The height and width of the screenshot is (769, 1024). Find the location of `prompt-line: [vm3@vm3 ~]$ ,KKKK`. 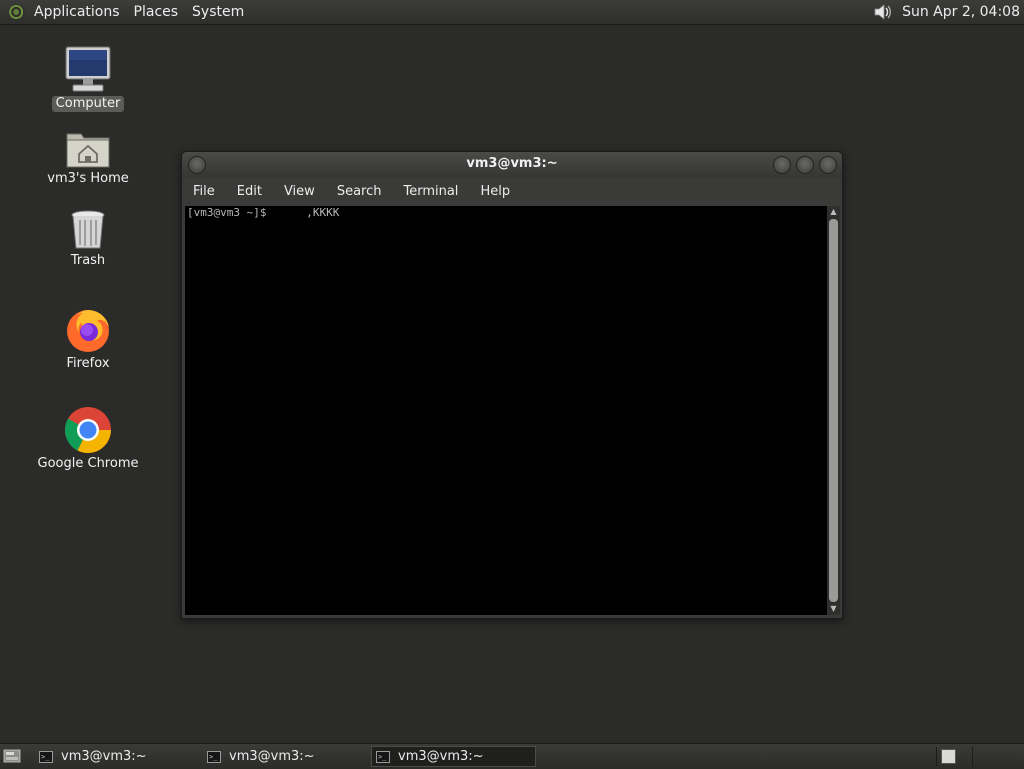

prompt-line: [vm3@vm3 ~]$ ,KKKK is located at coordinates (263, 212).